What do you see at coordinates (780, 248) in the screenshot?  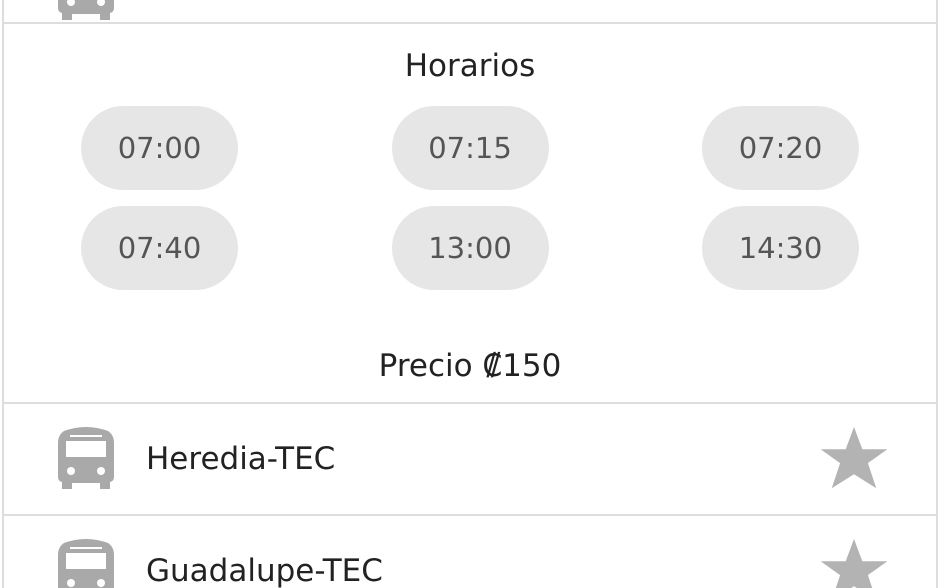 I see `time-chip: 14:30` at bounding box center [780, 248].